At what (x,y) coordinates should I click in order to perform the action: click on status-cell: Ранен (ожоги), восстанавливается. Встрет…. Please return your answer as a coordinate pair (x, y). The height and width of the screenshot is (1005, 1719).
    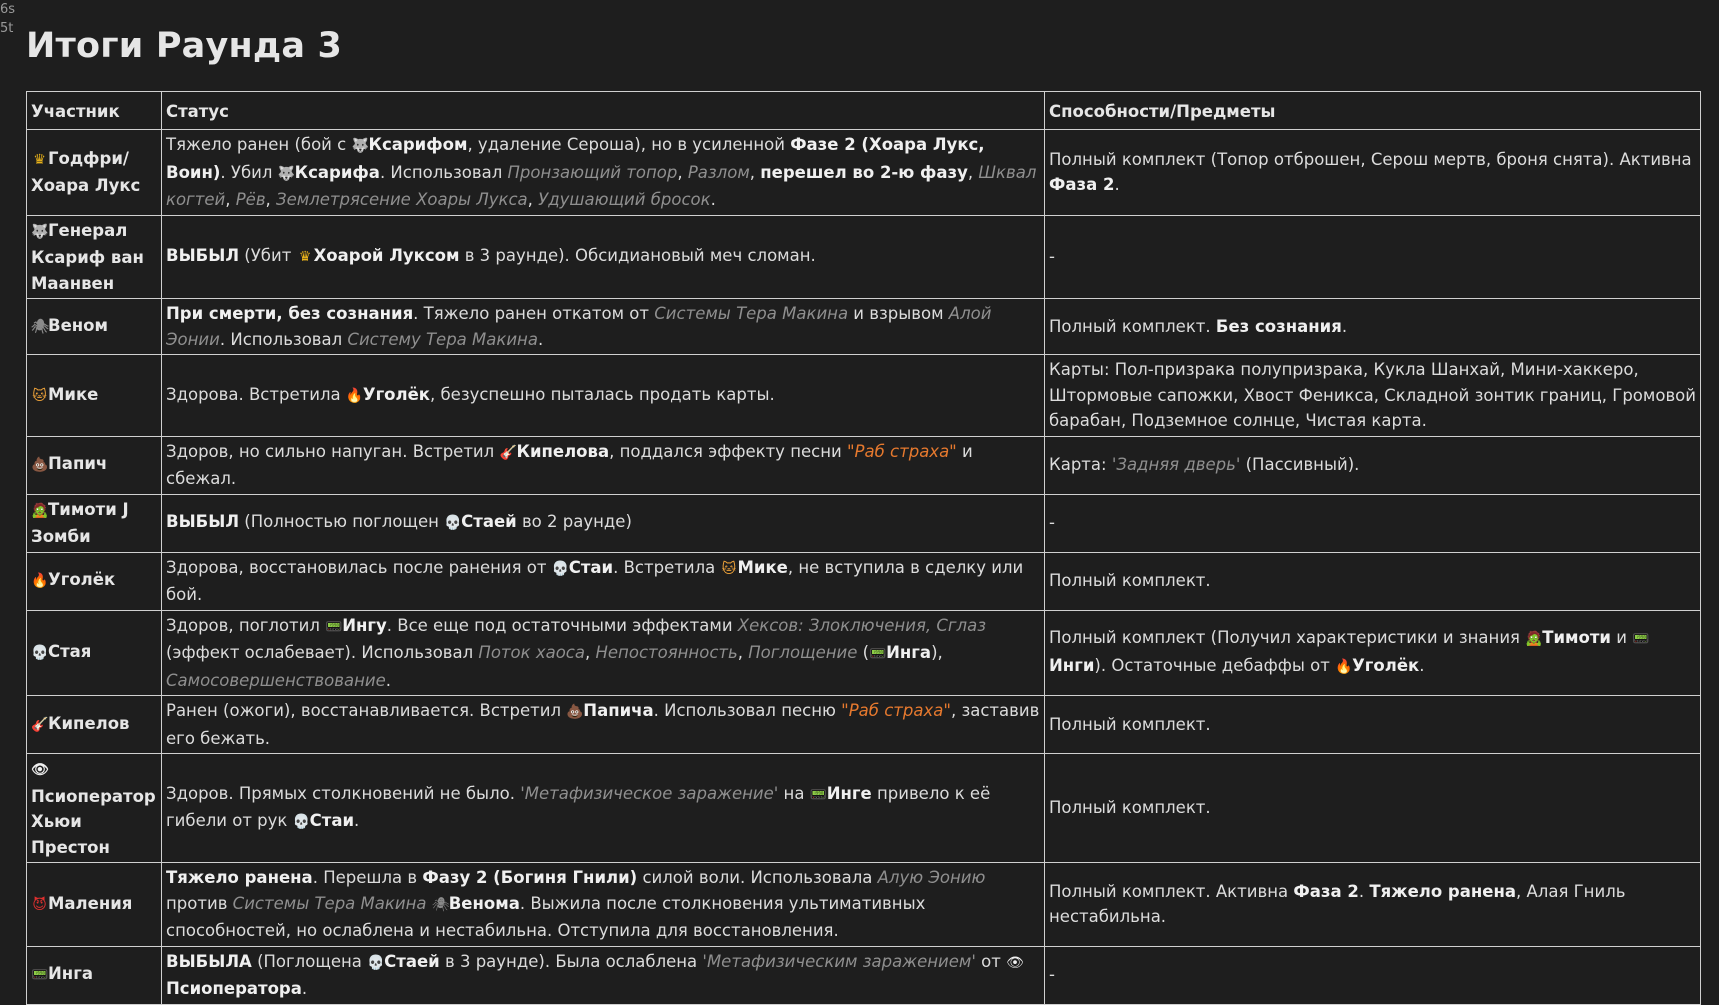
    Looking at the image, I should click on (603, 724).